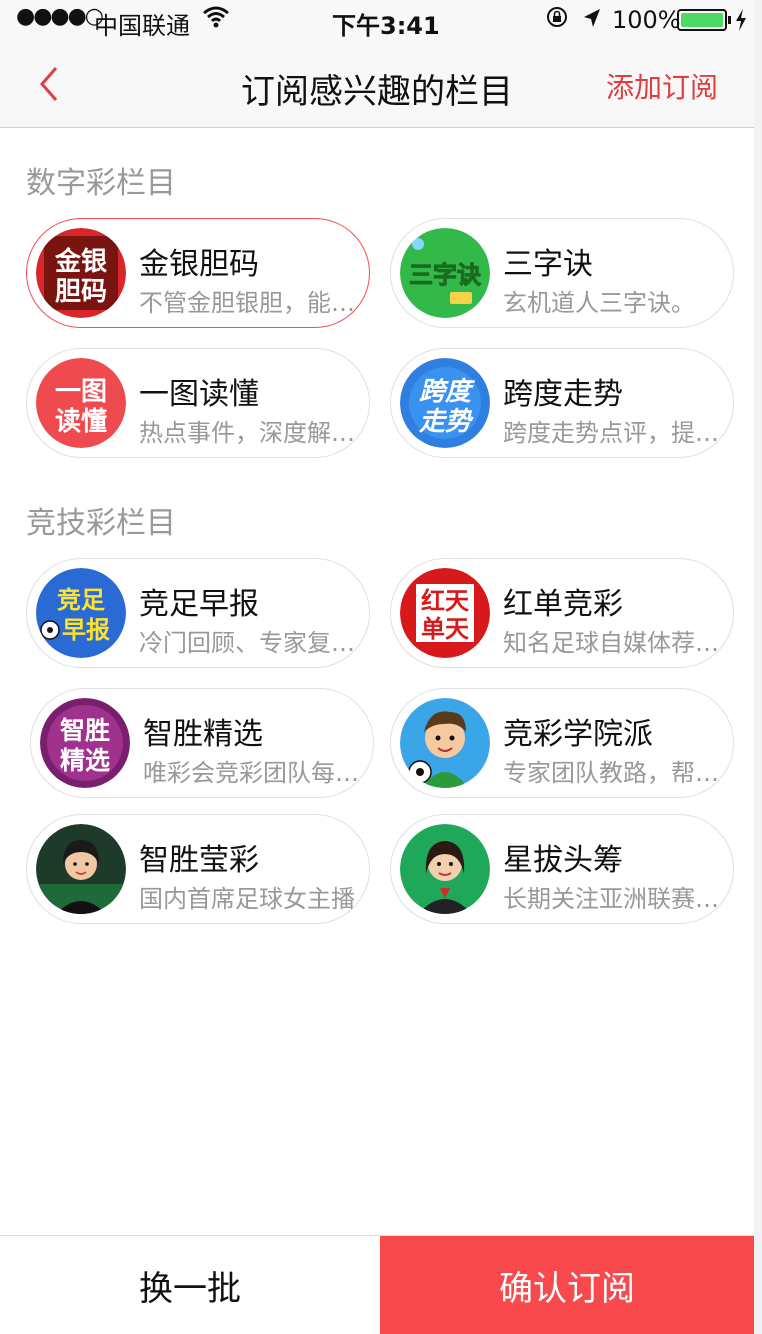  What do you see at coordinates (81, 422) in the screenshot?
I see `avatar-text: 读懂` at bounding box center [81, 422].